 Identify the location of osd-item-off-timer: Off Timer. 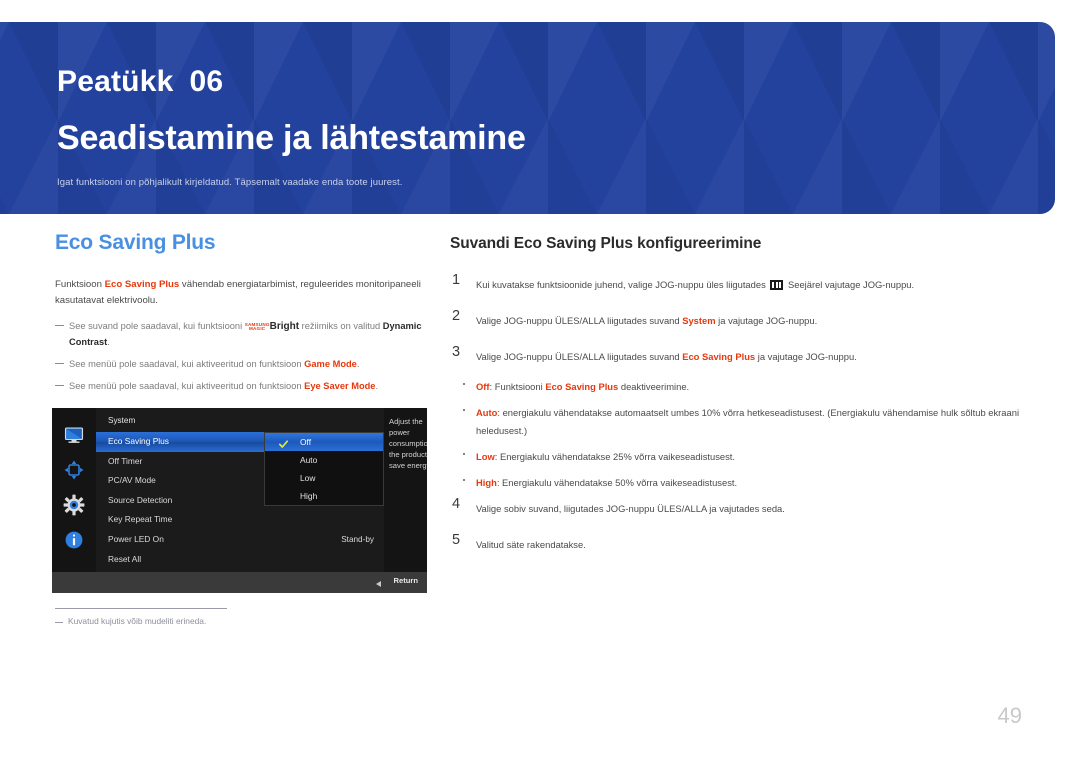
(180, 462).